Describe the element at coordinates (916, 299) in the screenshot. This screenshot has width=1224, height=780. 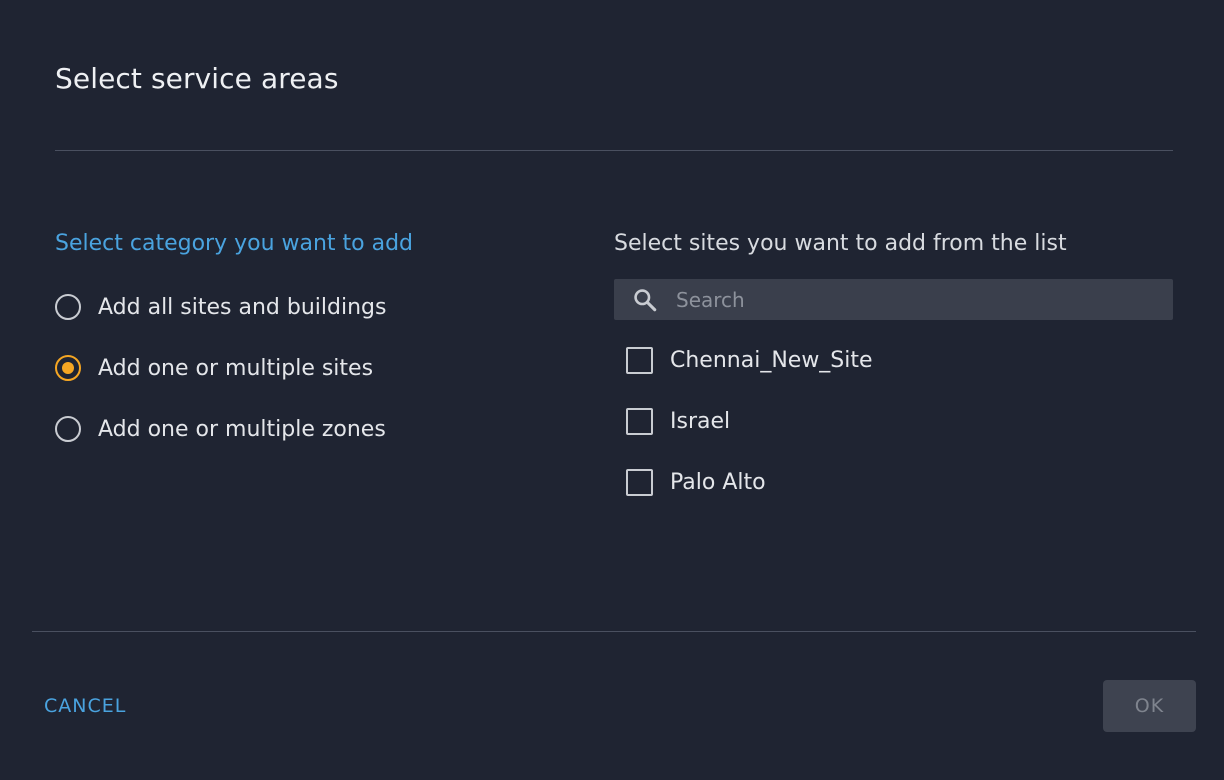
I see `search-input` at that location.